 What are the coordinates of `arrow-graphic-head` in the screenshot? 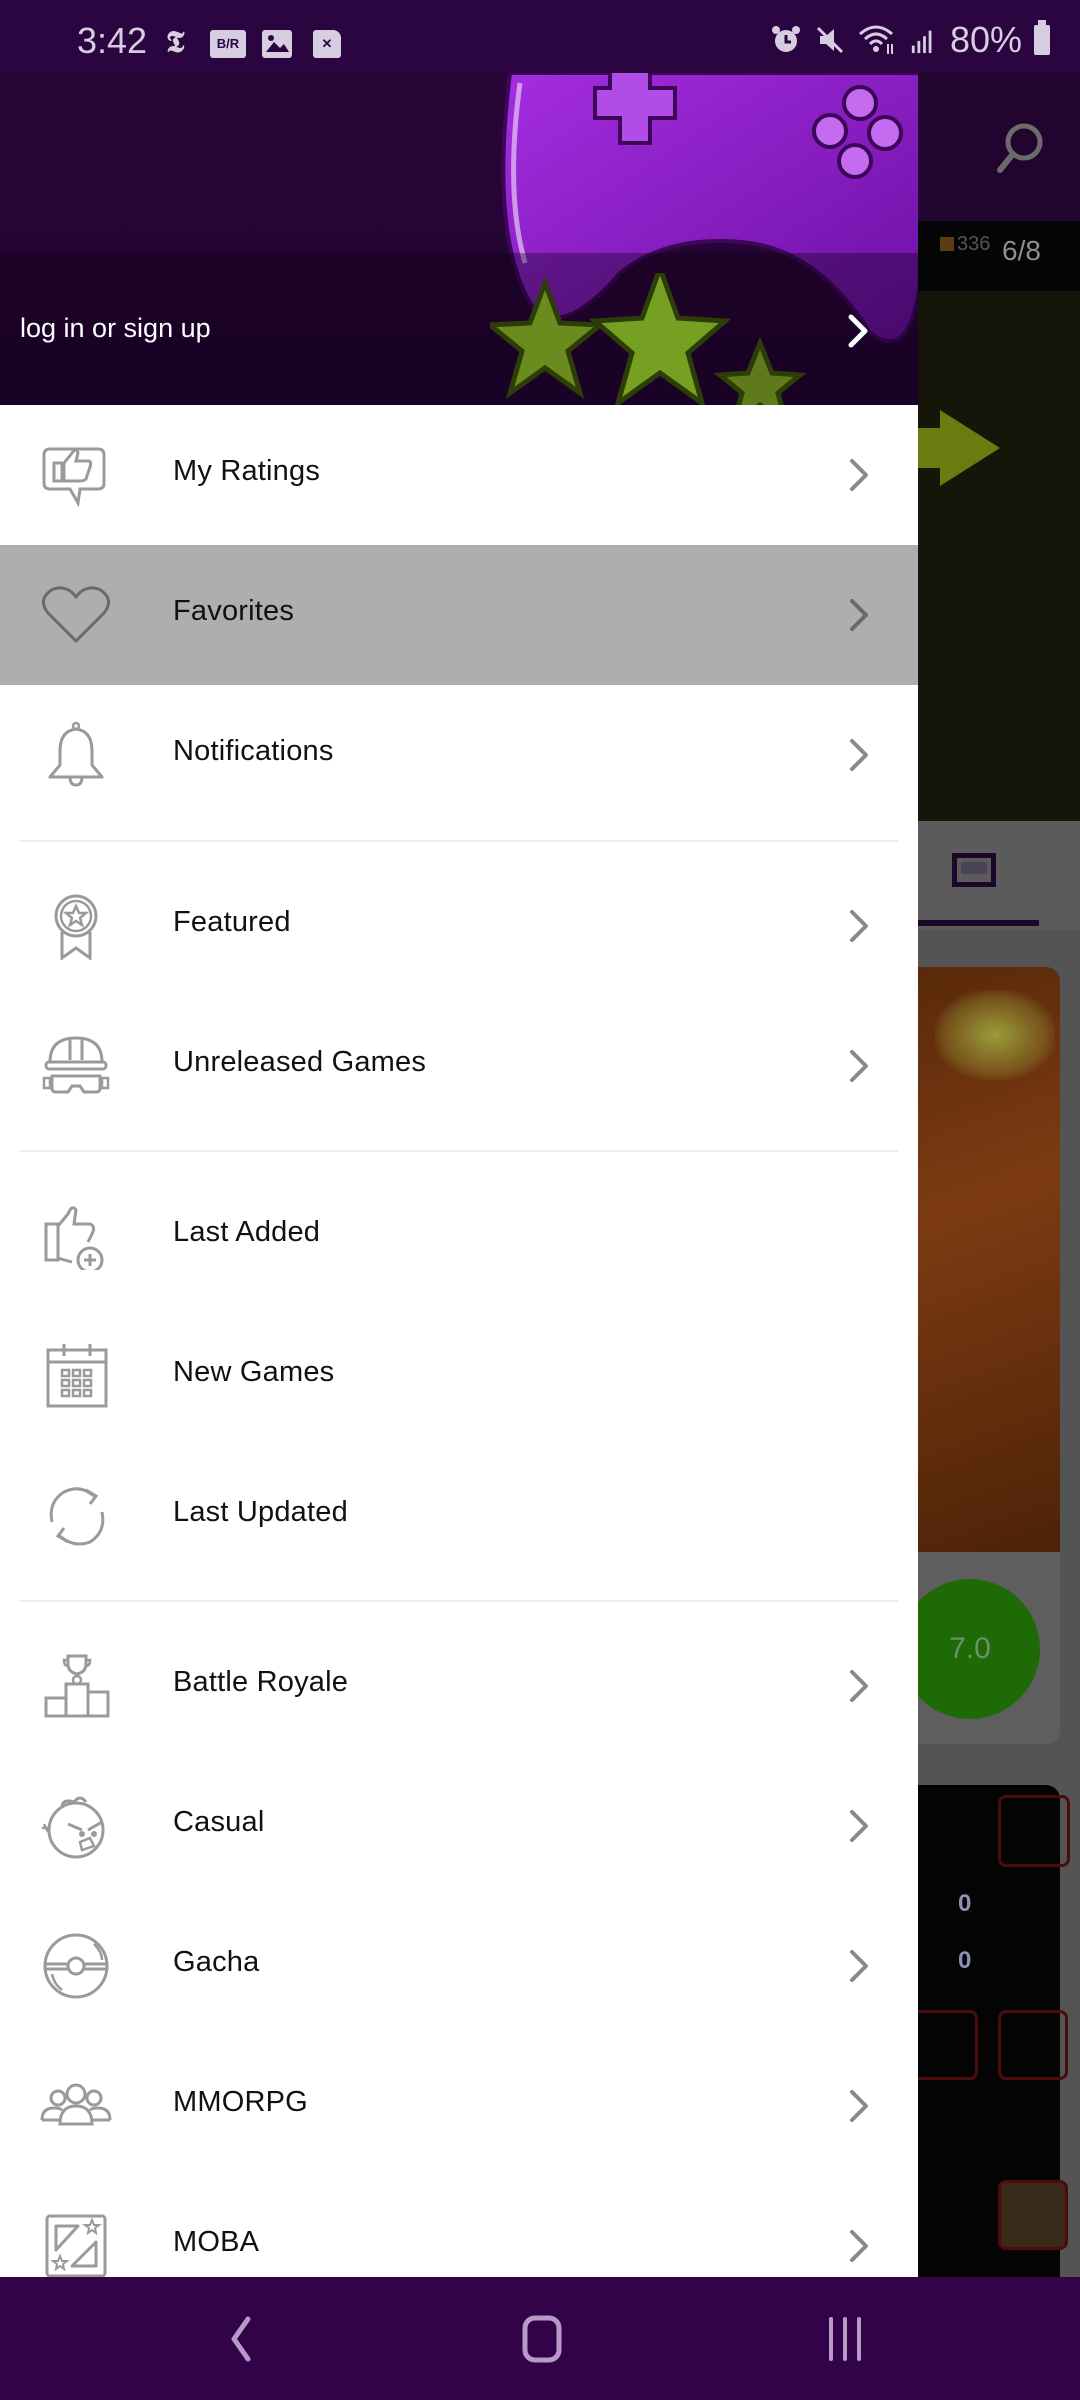 It's located at (970, 448).